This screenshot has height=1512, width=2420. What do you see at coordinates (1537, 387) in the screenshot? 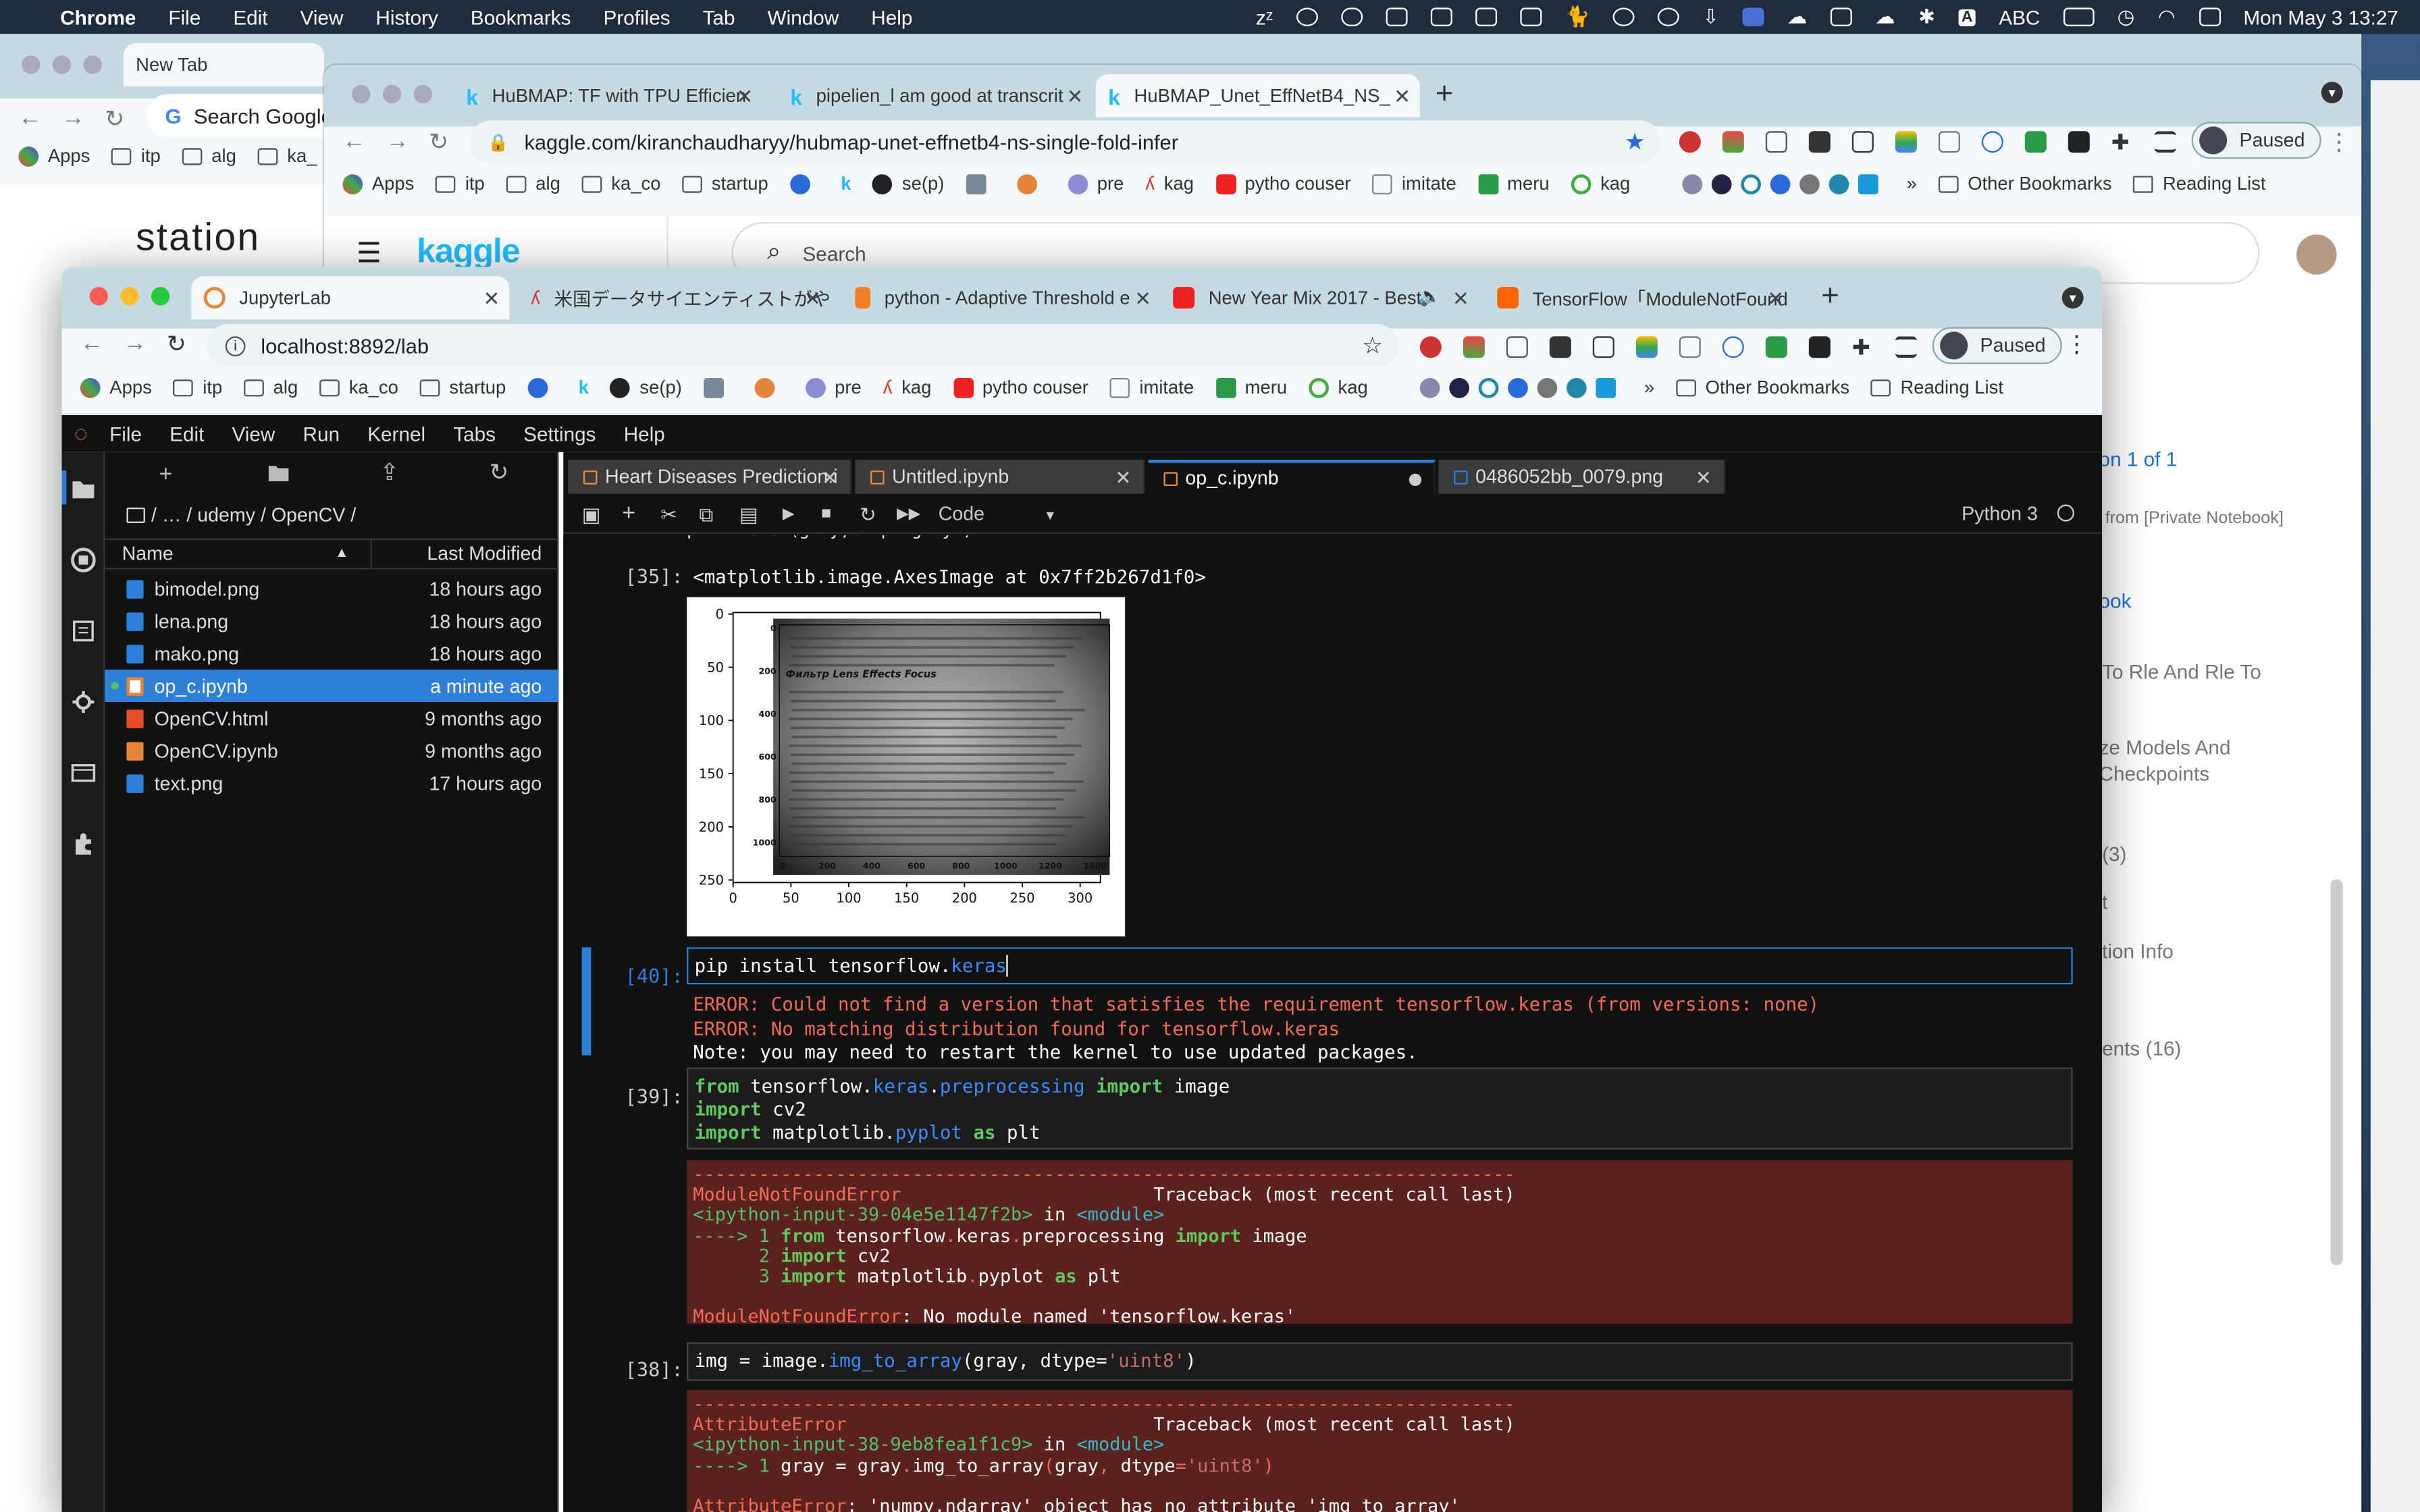
I see `bm-more: »` at bounding box center [1537, 387].